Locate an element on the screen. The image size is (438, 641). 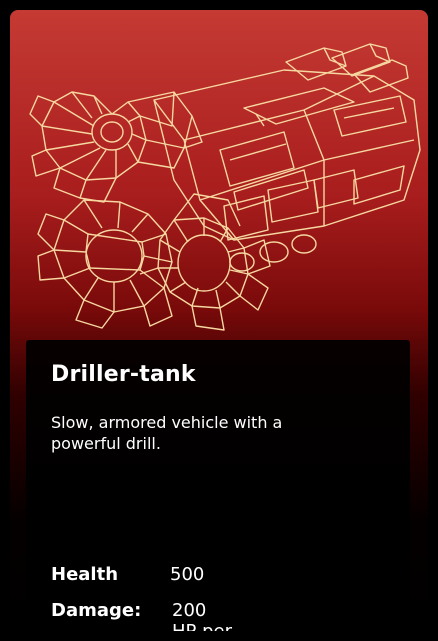
stat-health-value: 500 is located at coordinates (187, 574).